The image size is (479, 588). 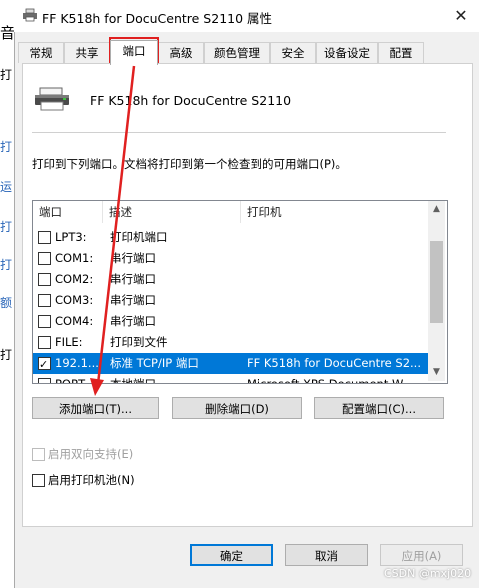 What do you see at coordinates (113, 230) in the screenshot?
I see `annotation-arrow-icon` at bounding box center [113, 230].